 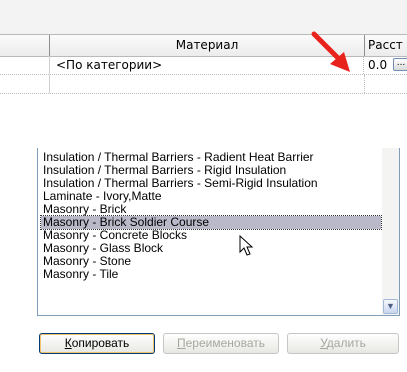 What do you see at coordinates (386, 45) in the screenshot?
I see `column-header-distance: Расст` at bounding box center [386, 45].